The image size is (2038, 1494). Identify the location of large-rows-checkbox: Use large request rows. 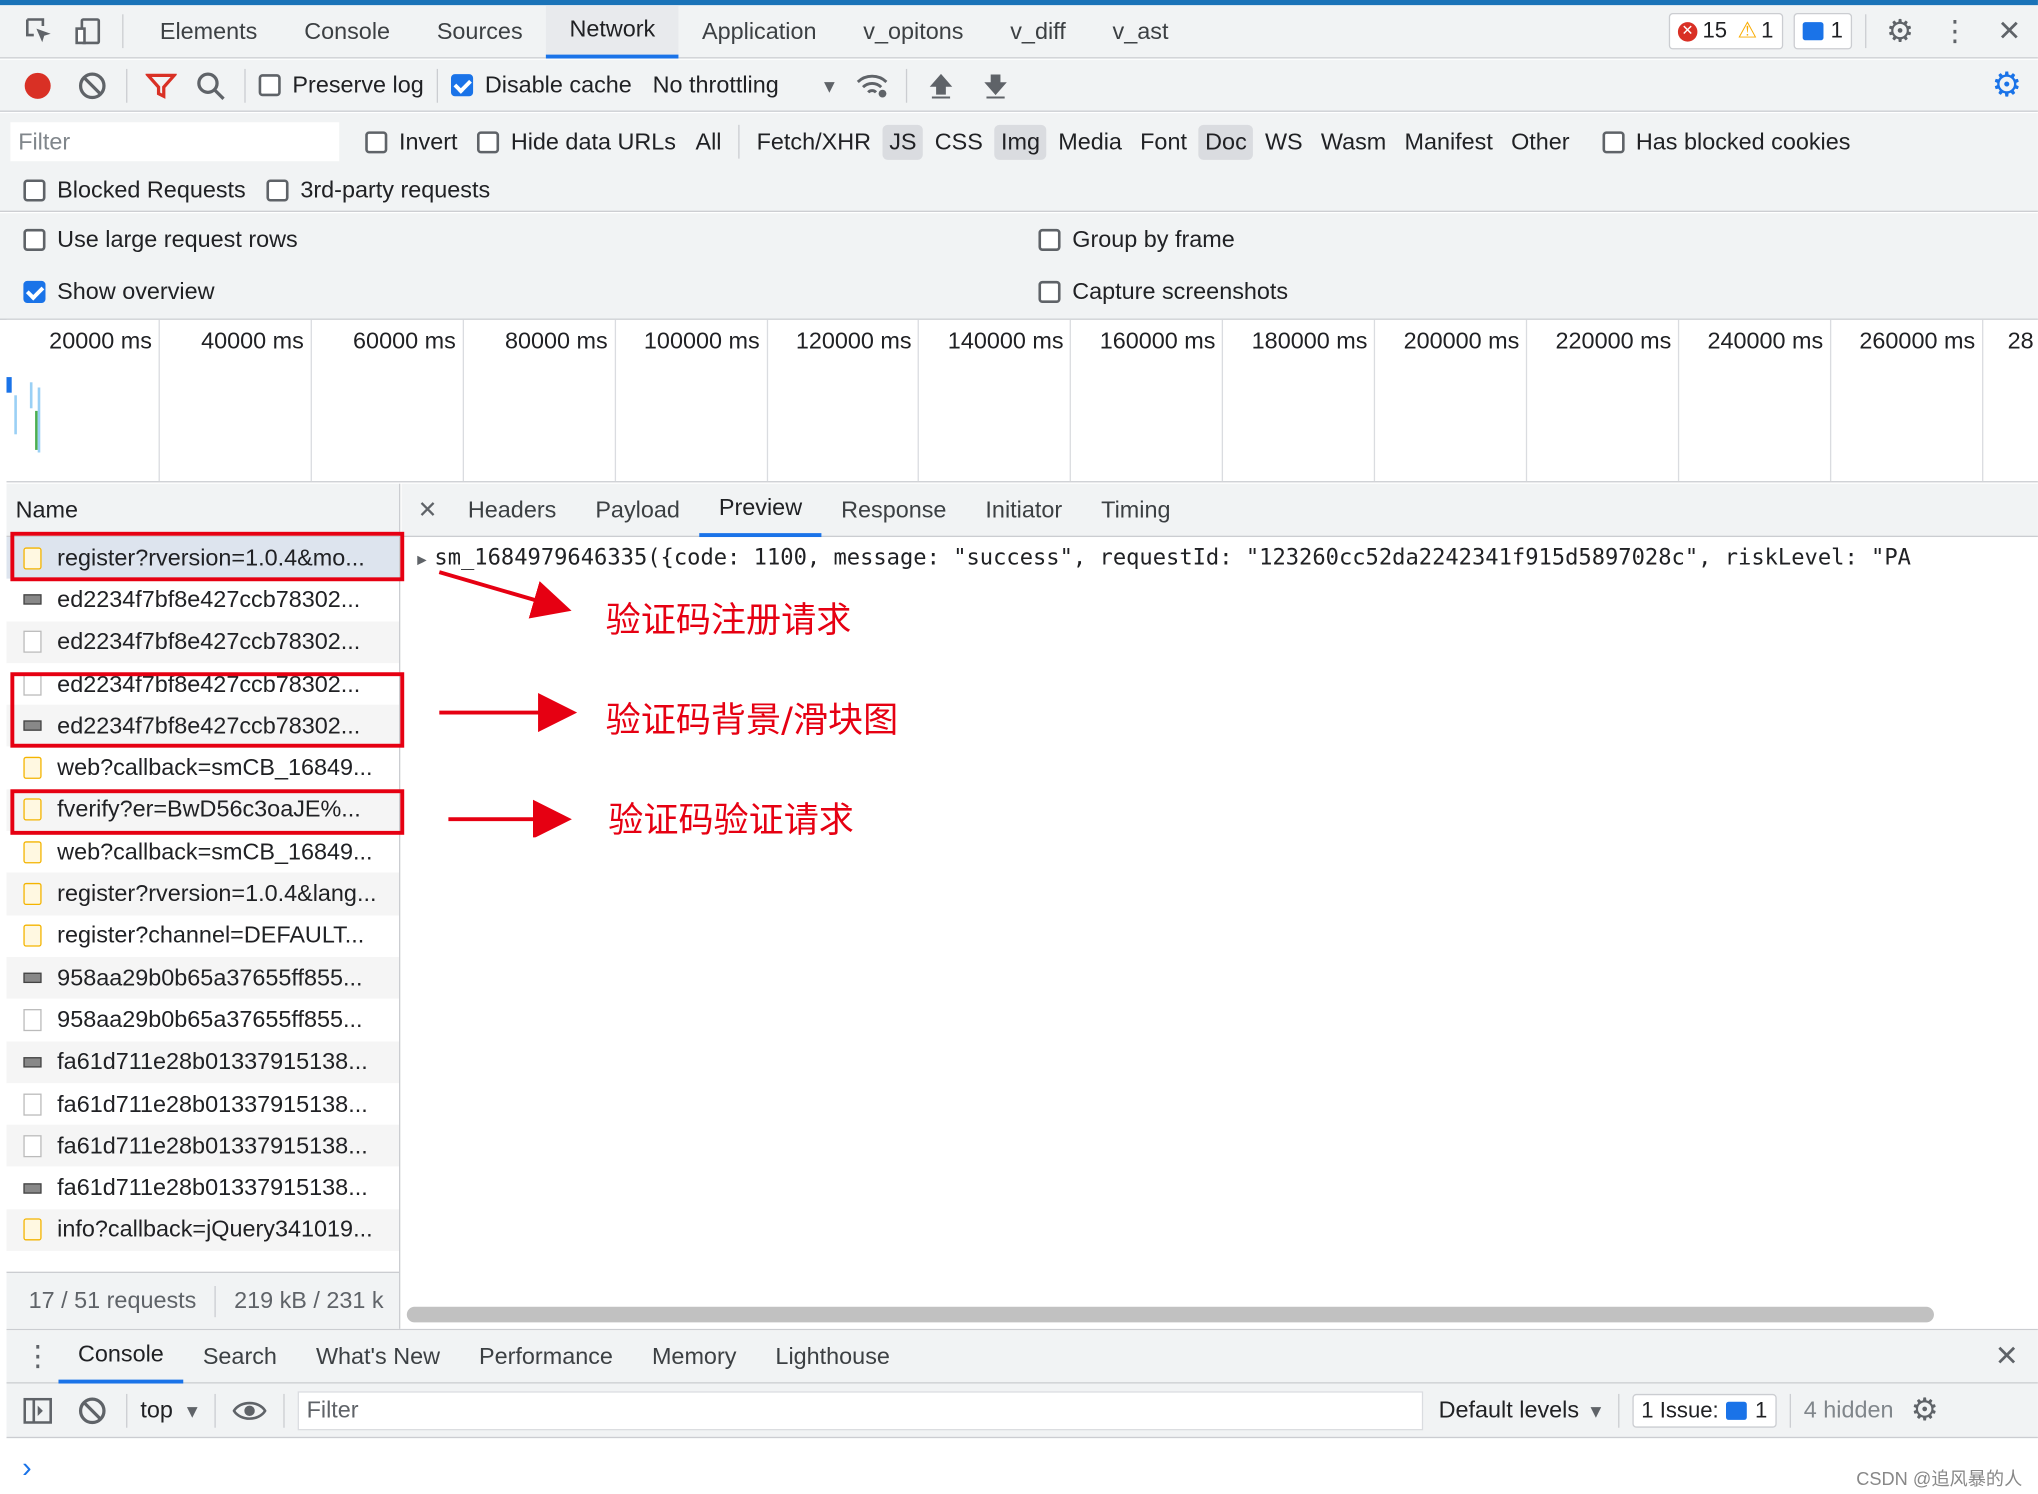
(160, 239).